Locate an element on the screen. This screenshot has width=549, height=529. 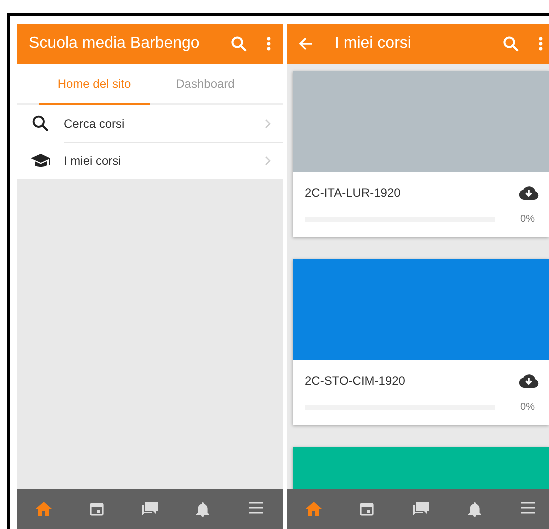
back-arrow-icon is located at coordinates (306, 44).